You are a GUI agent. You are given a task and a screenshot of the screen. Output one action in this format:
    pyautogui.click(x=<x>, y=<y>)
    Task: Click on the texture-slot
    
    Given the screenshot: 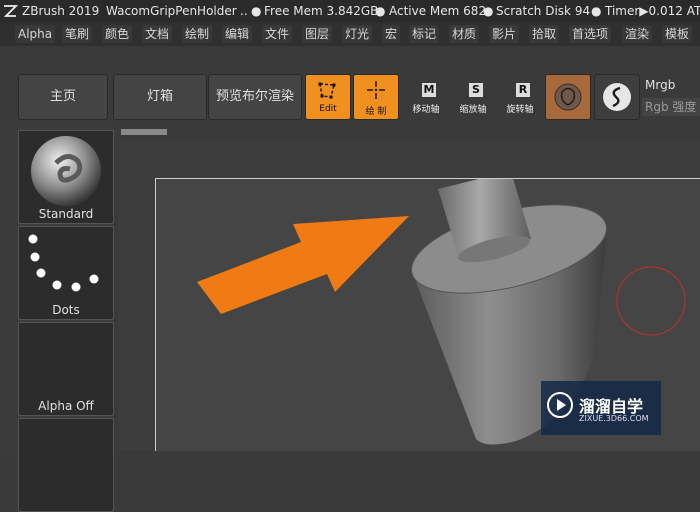 What is the action you would take?
    pyautogui.click(x=66, y=465)
    